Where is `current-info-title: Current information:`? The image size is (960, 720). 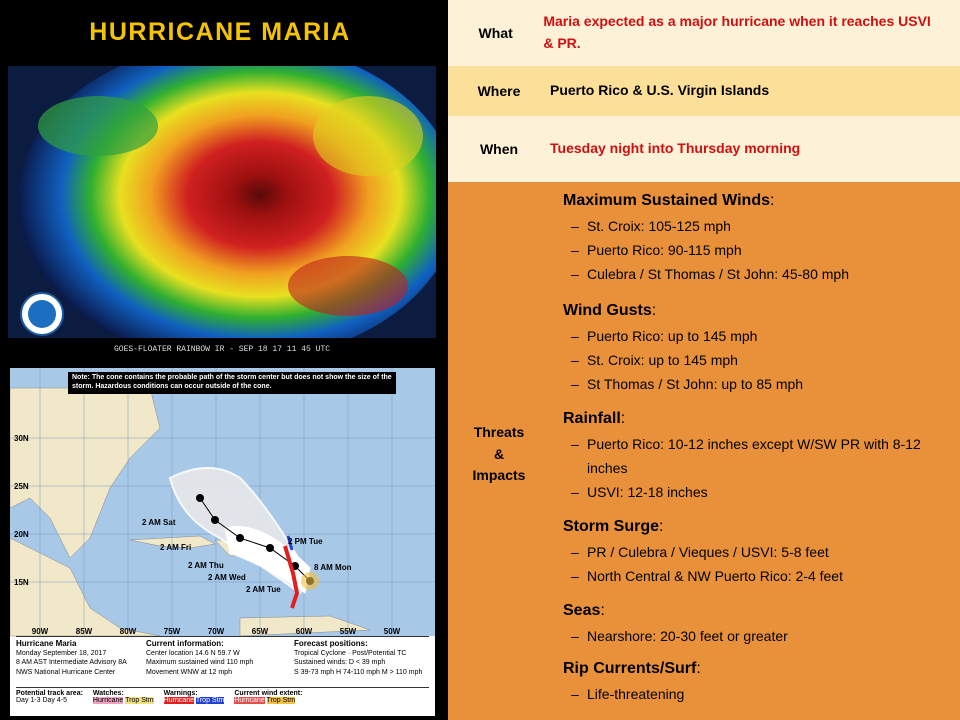 current-info-title: Current information: is located at coordinates (185, 643).